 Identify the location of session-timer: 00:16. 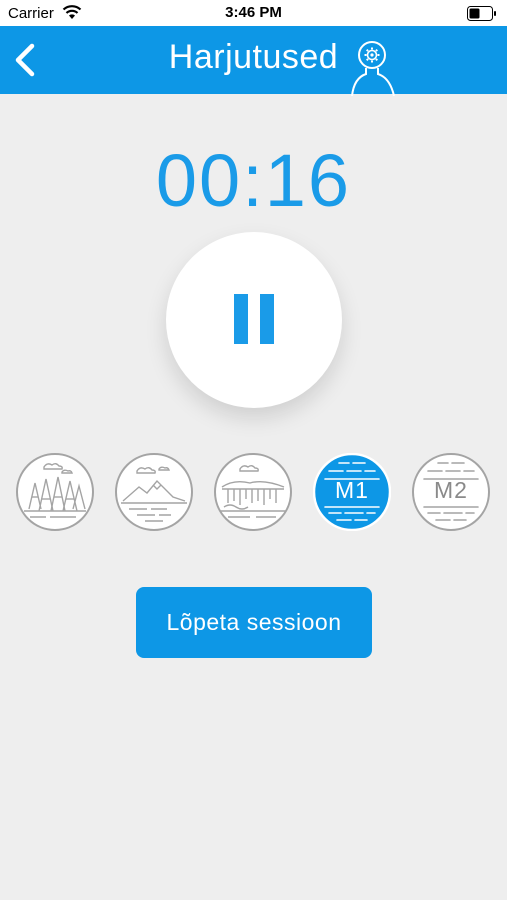
(253, 180).